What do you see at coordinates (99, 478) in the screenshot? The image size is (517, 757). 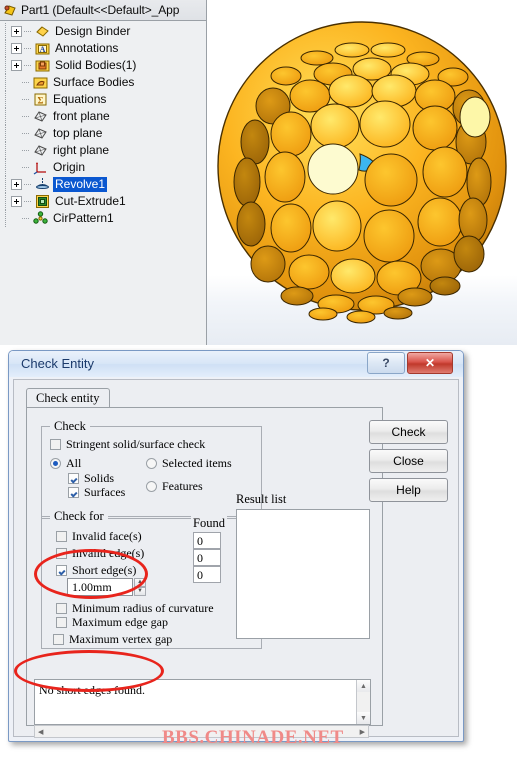 I see `solids-label: Solids` at bounding box center [99, 478].